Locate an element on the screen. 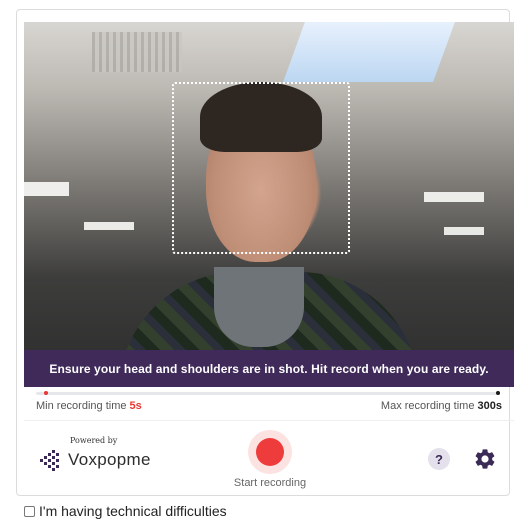 The width and height of the screenshot is (515, 527). max-recording-label: Max recording time is located at coordinates (429, 406).